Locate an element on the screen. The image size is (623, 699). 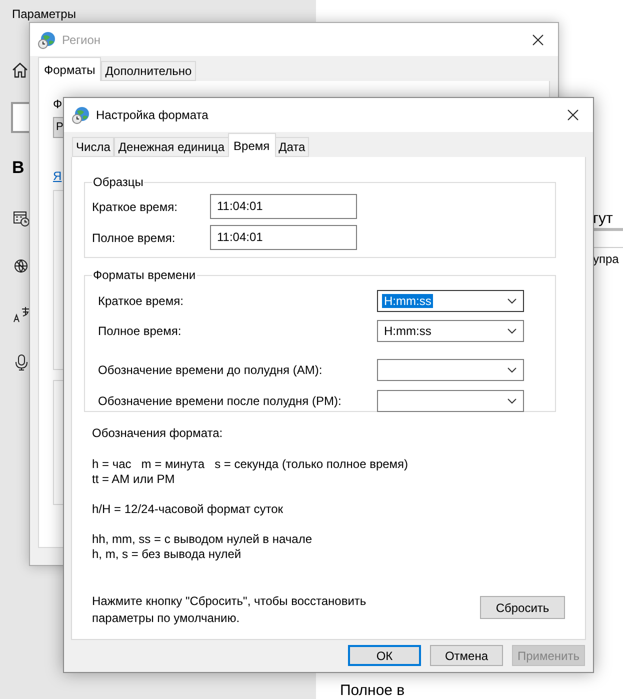
tab: Денежная единица is located at coordinates (171, 147).